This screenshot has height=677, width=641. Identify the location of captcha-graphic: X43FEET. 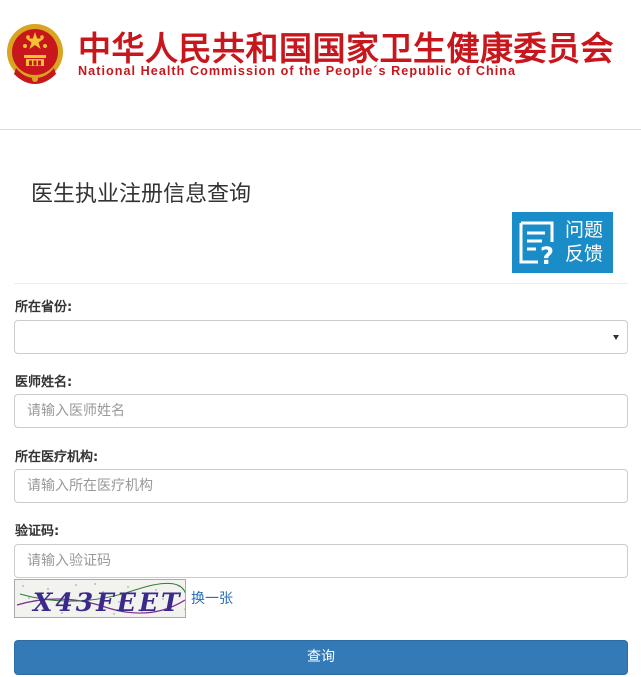
(100, 598).